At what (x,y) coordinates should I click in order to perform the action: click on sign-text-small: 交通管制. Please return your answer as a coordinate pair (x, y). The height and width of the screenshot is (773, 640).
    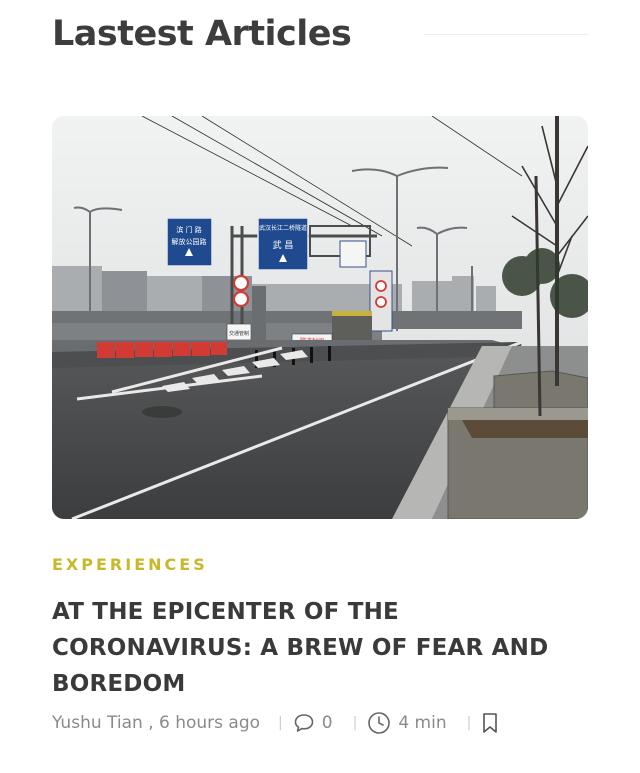
    Looking at the image, I should click on (239, 333).